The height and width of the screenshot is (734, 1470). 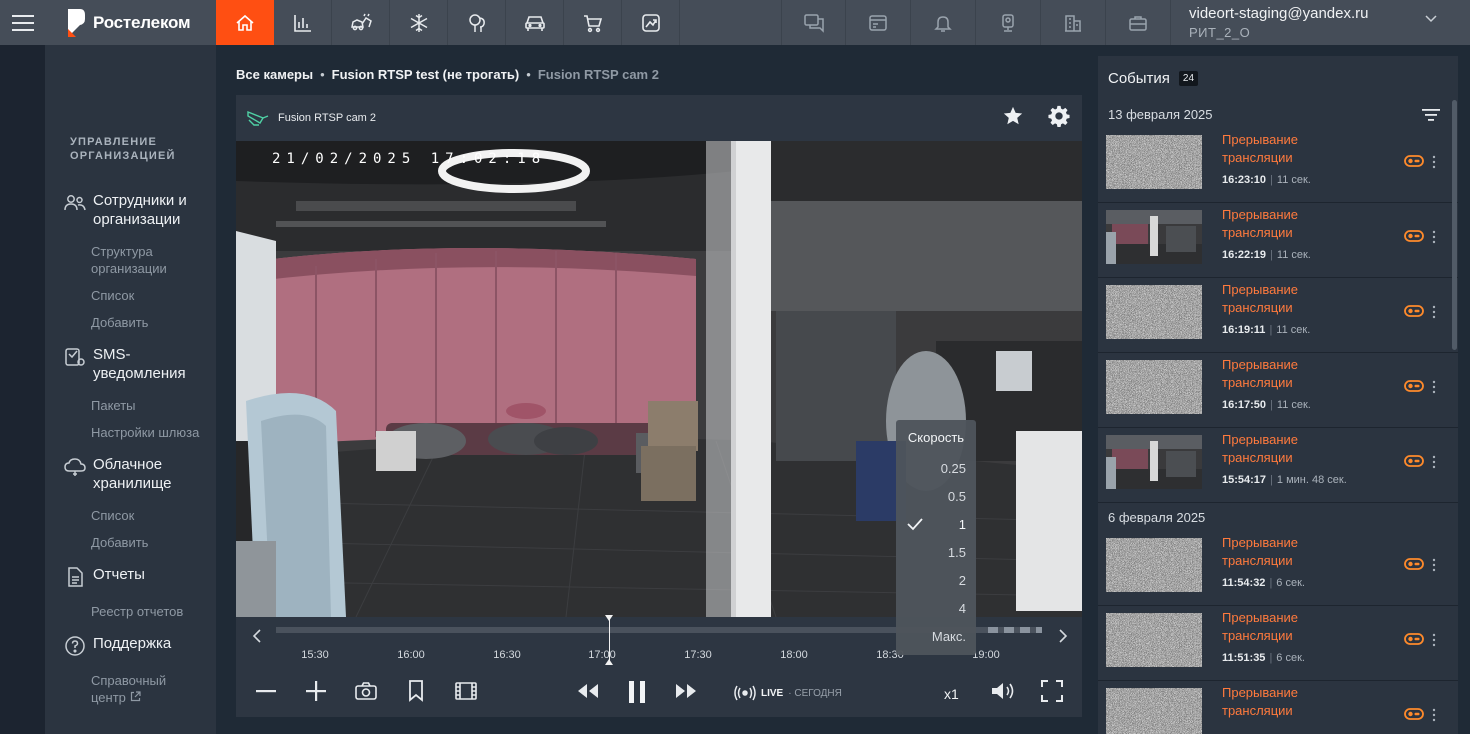 I want to click on brand-logo: Ростелеком, so click(x=130, y=22).